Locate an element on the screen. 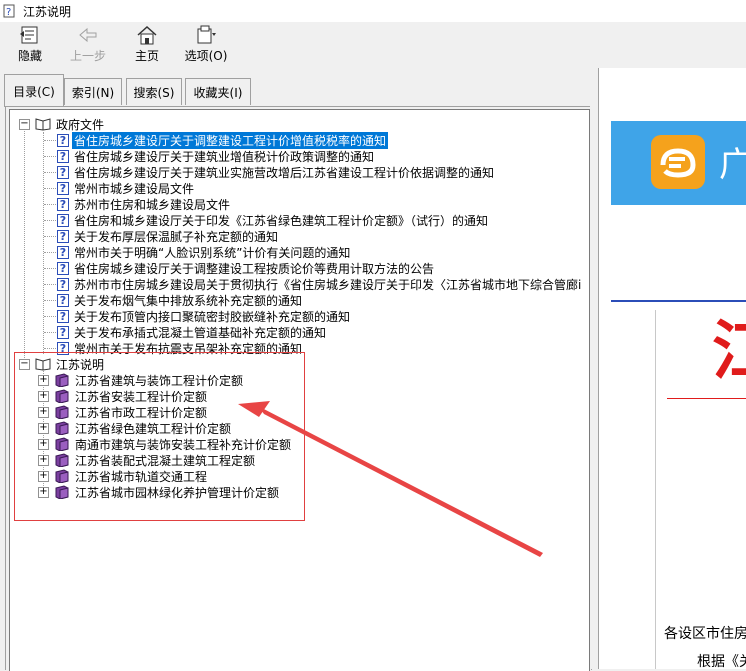  annotation-highlight-box is located at coordinates (159, 436).